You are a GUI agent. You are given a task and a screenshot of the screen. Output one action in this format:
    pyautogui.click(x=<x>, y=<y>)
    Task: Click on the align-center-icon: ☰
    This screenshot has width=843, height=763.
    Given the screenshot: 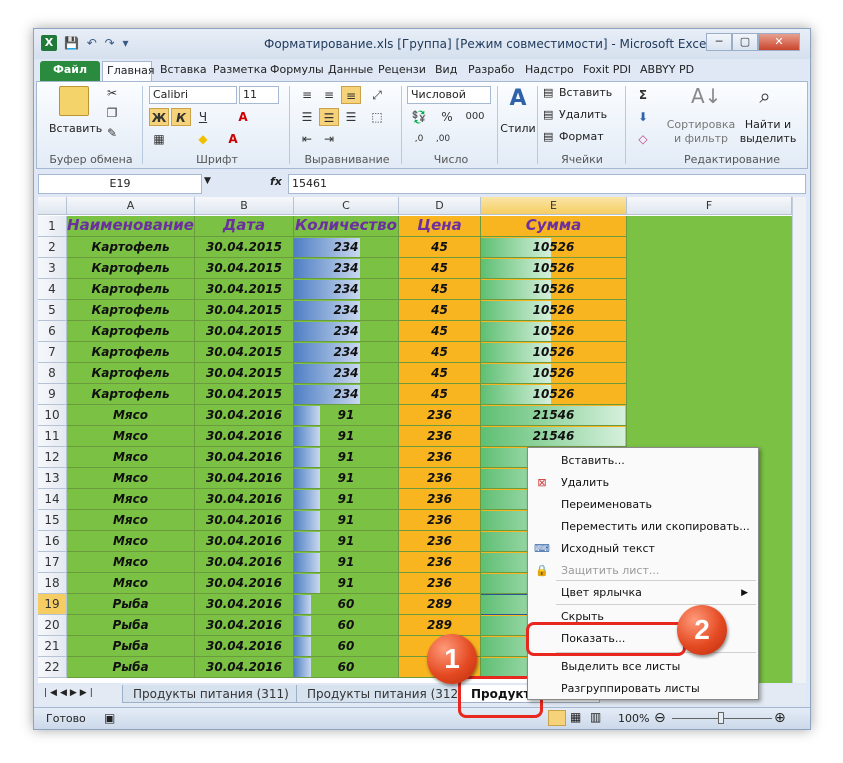 What is the action you would take?
    pyautogui.click(x=329, y=117)
    